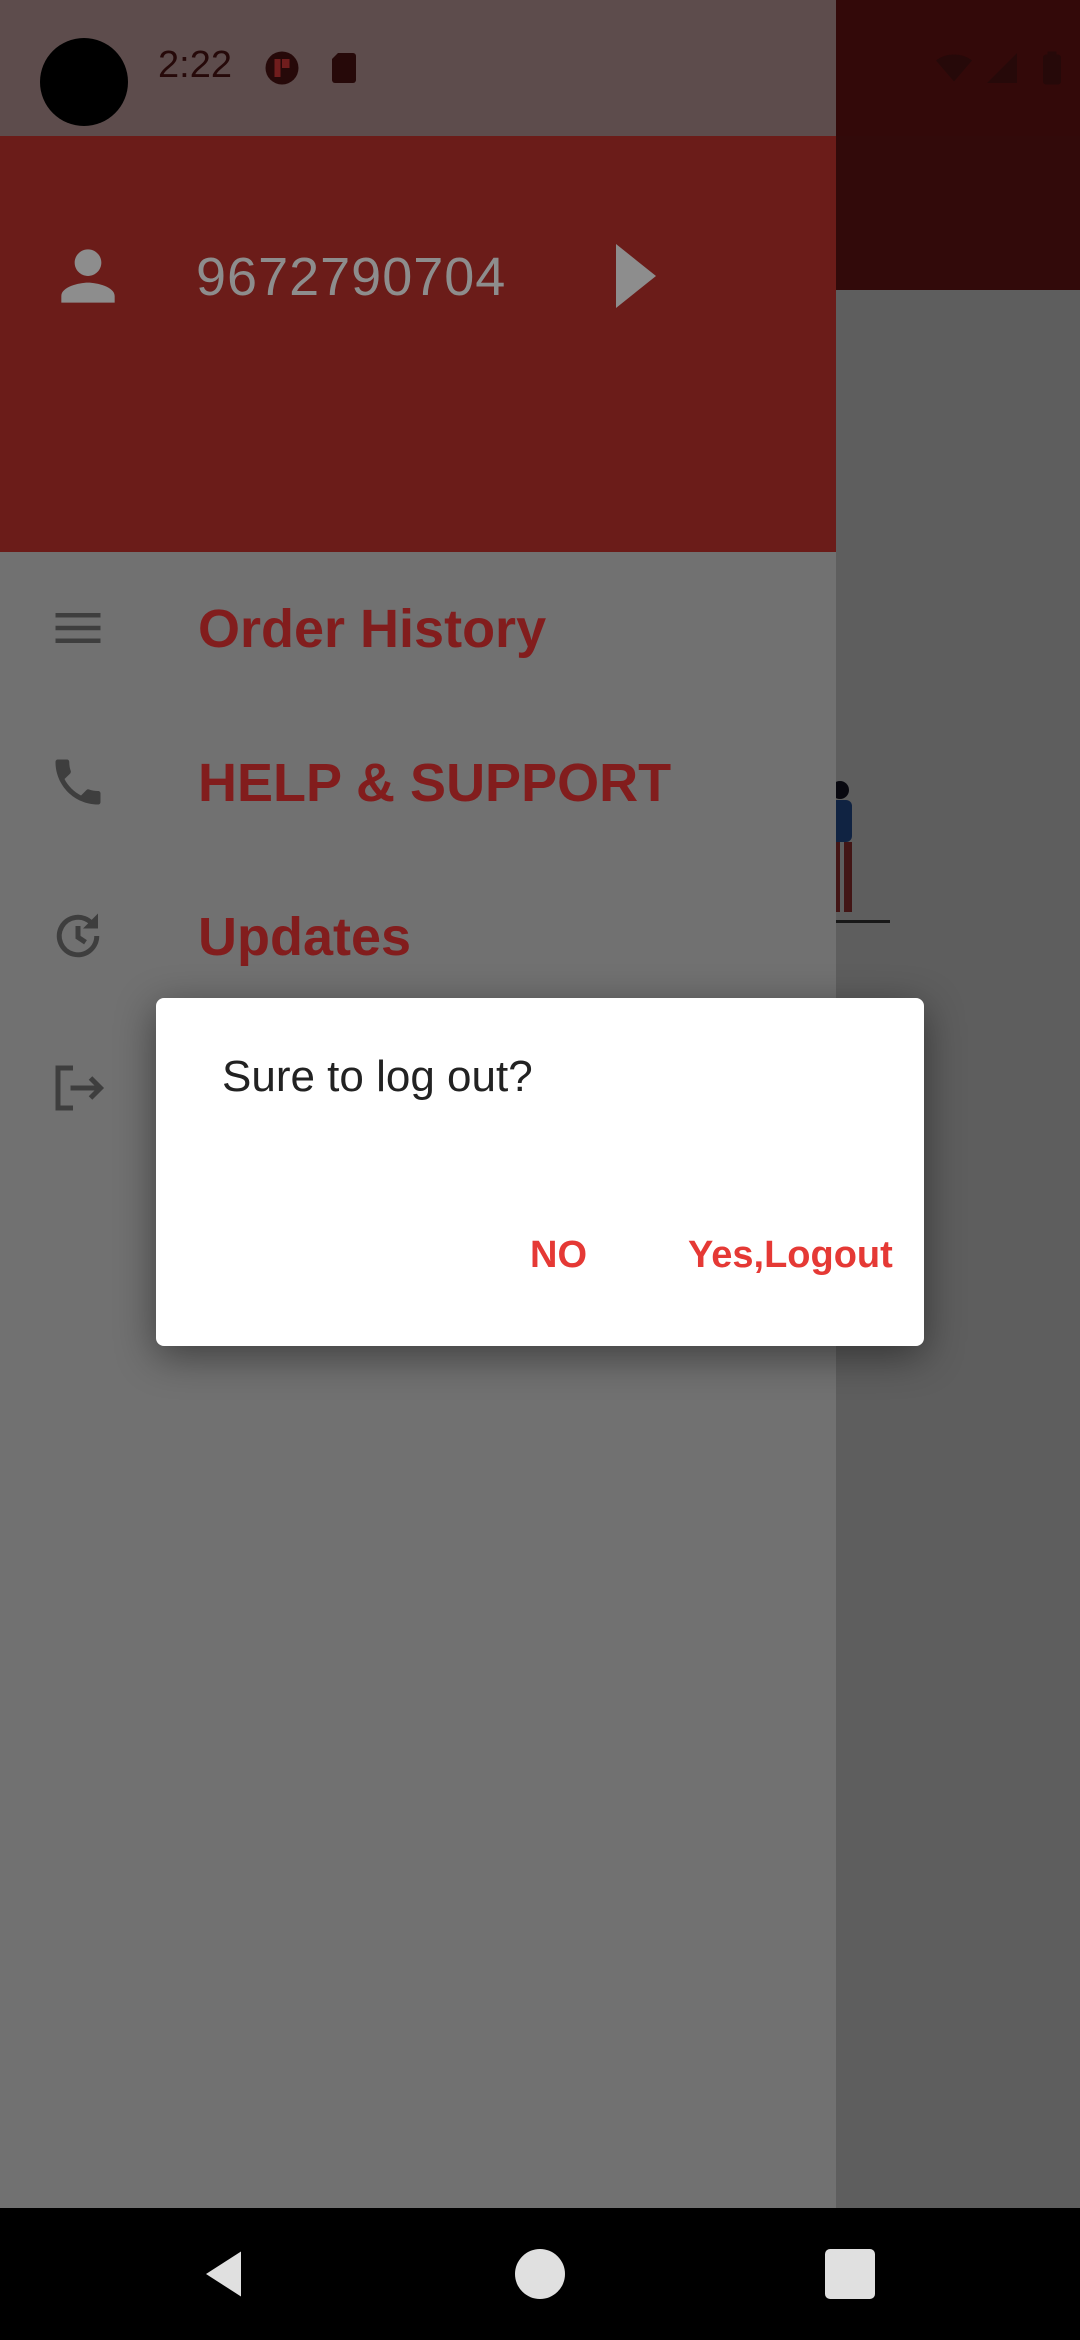 The height and width of the screenshot is (2340, 1080). What do you see at coordinates (850, 2274) in the screenshot?
I see `recents-icon` at bounding box center [850, 2274].